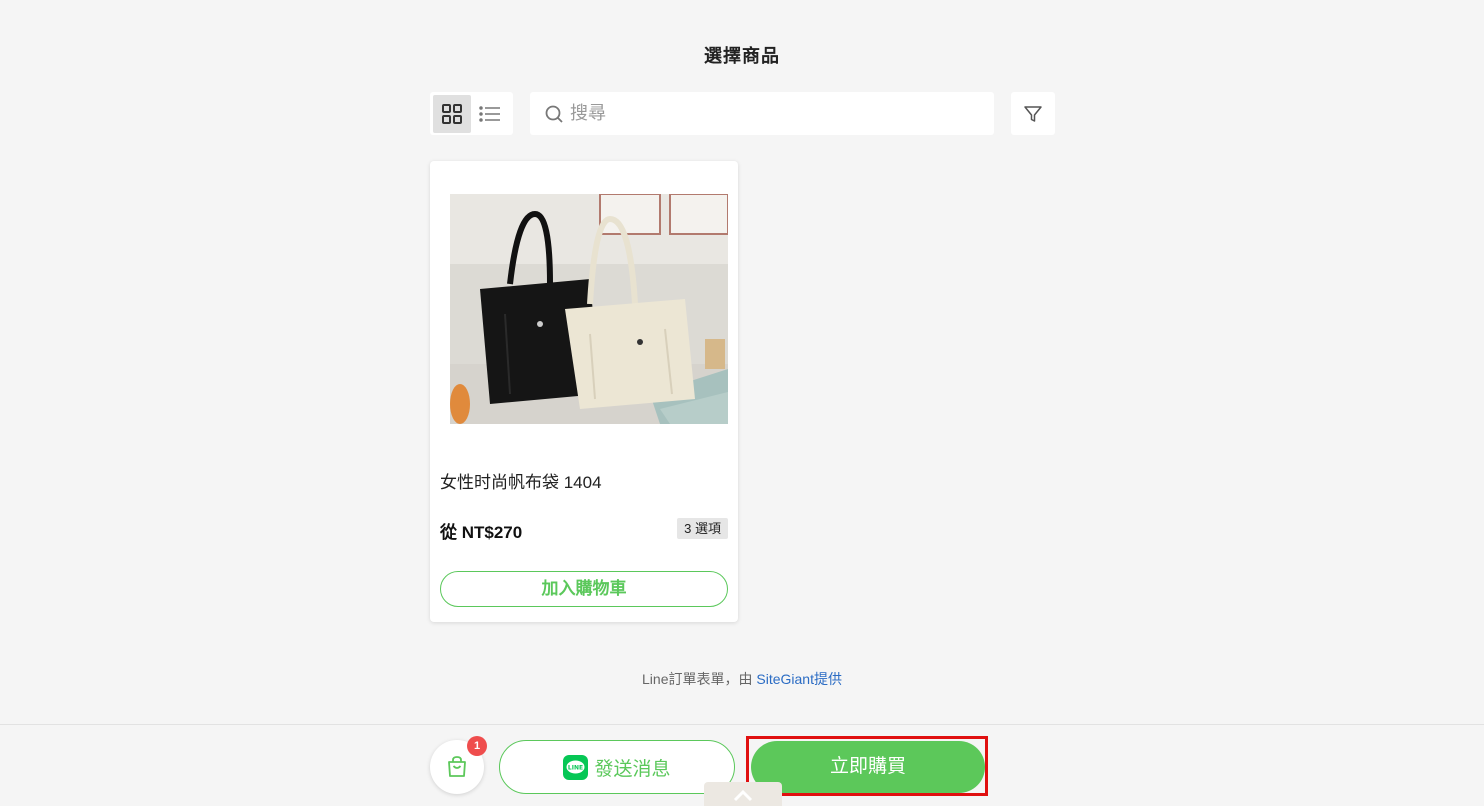 The image size is (1484, 806). Describe the element at coordinates (699, 679) in the screenshot. I see `footer-prefix: Line訂單表單，由` at that location.